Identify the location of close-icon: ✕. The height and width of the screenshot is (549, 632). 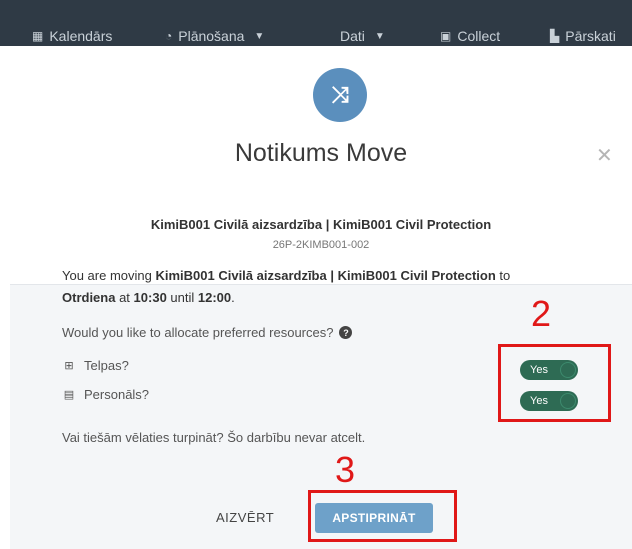
(604, 155).